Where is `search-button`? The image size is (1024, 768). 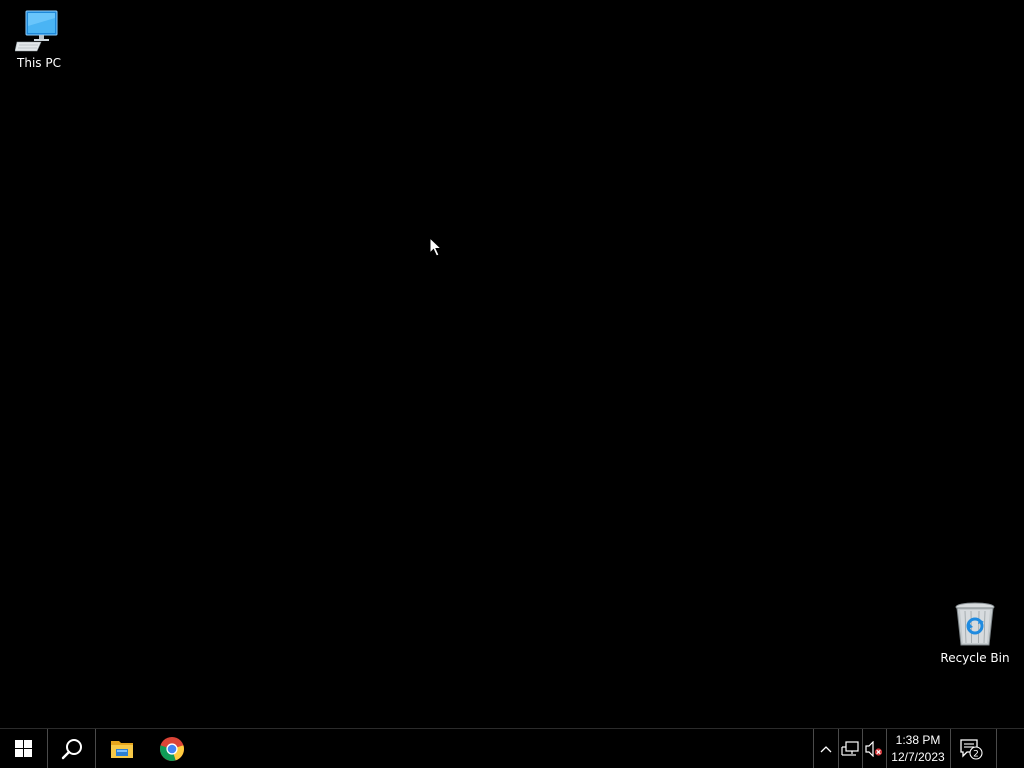
search-button is located at coordinates (72, 748).